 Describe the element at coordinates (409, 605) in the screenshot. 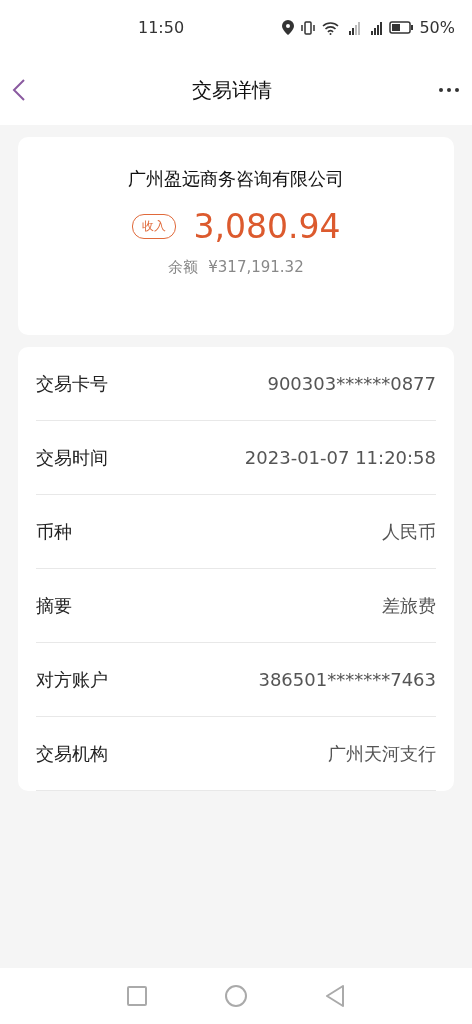

I see `detail-value: 差旅费` at that location.